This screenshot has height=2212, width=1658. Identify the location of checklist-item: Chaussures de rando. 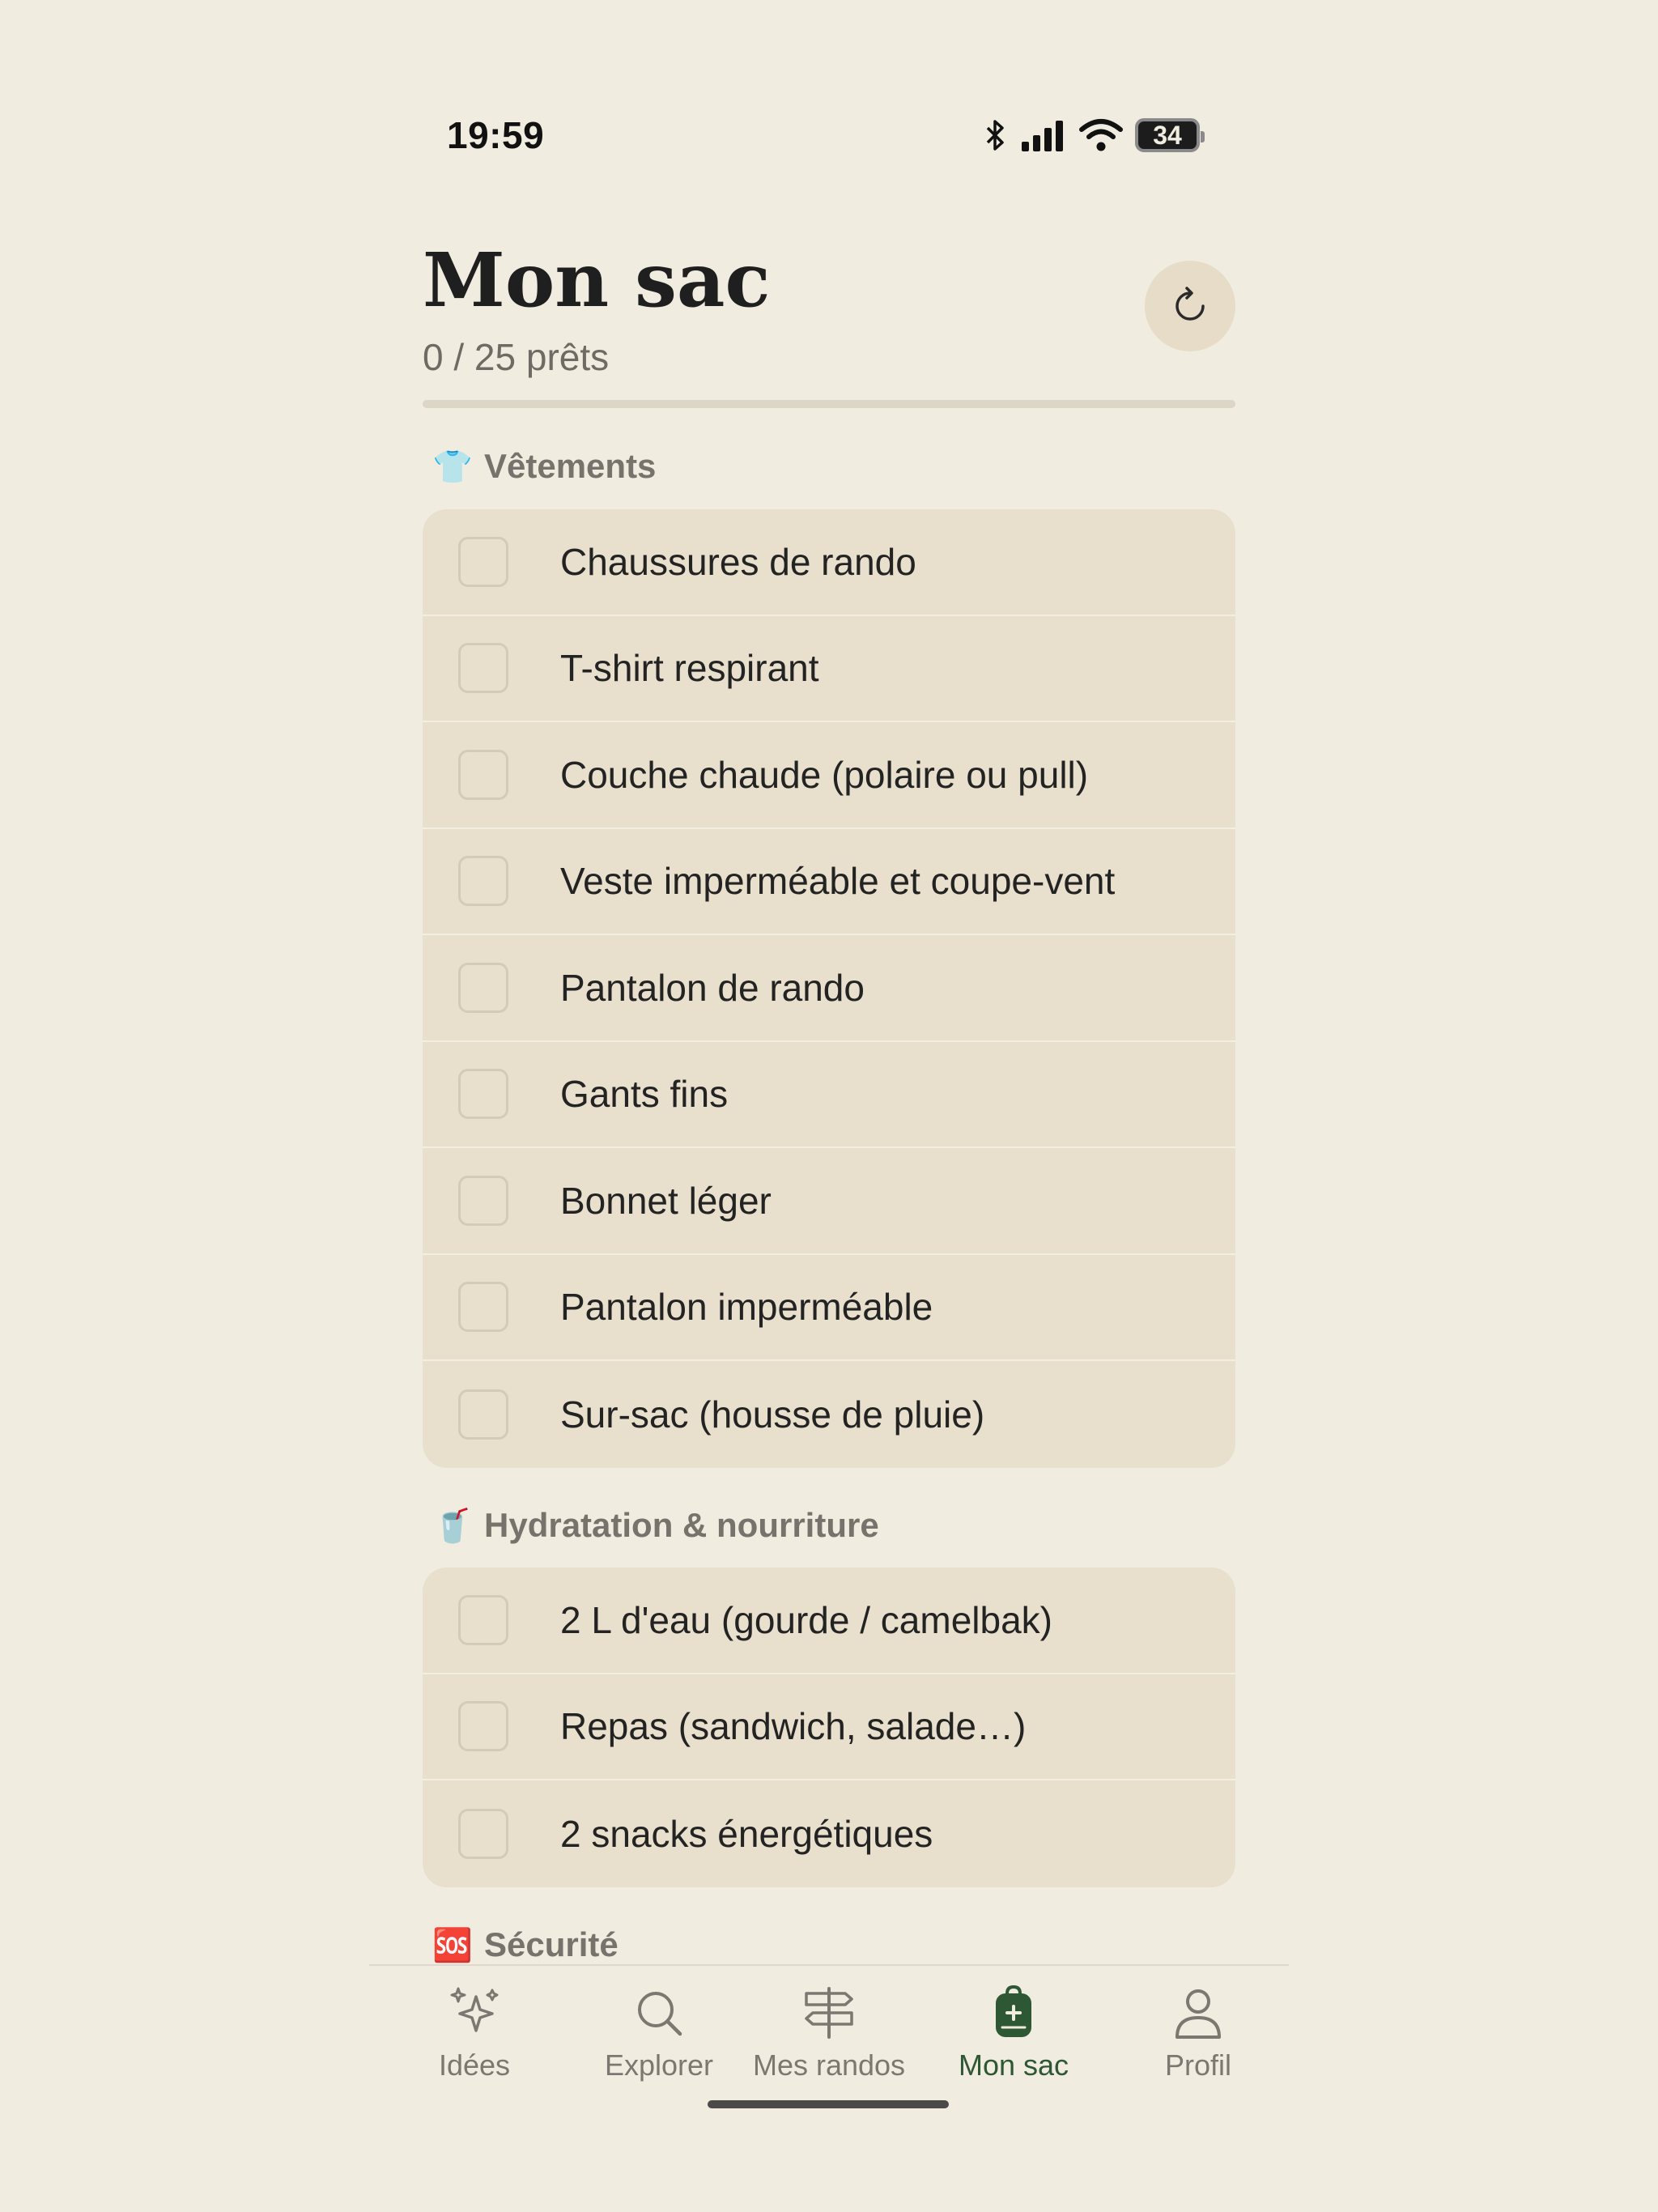
(829, 563).